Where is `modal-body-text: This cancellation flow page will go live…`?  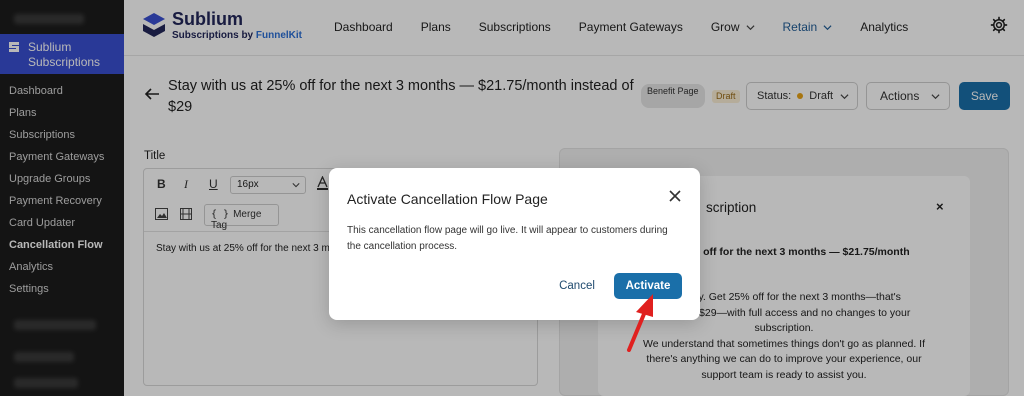
modal-body-text: This cancellation flow page will go live… is located at coordinates (507, 238).